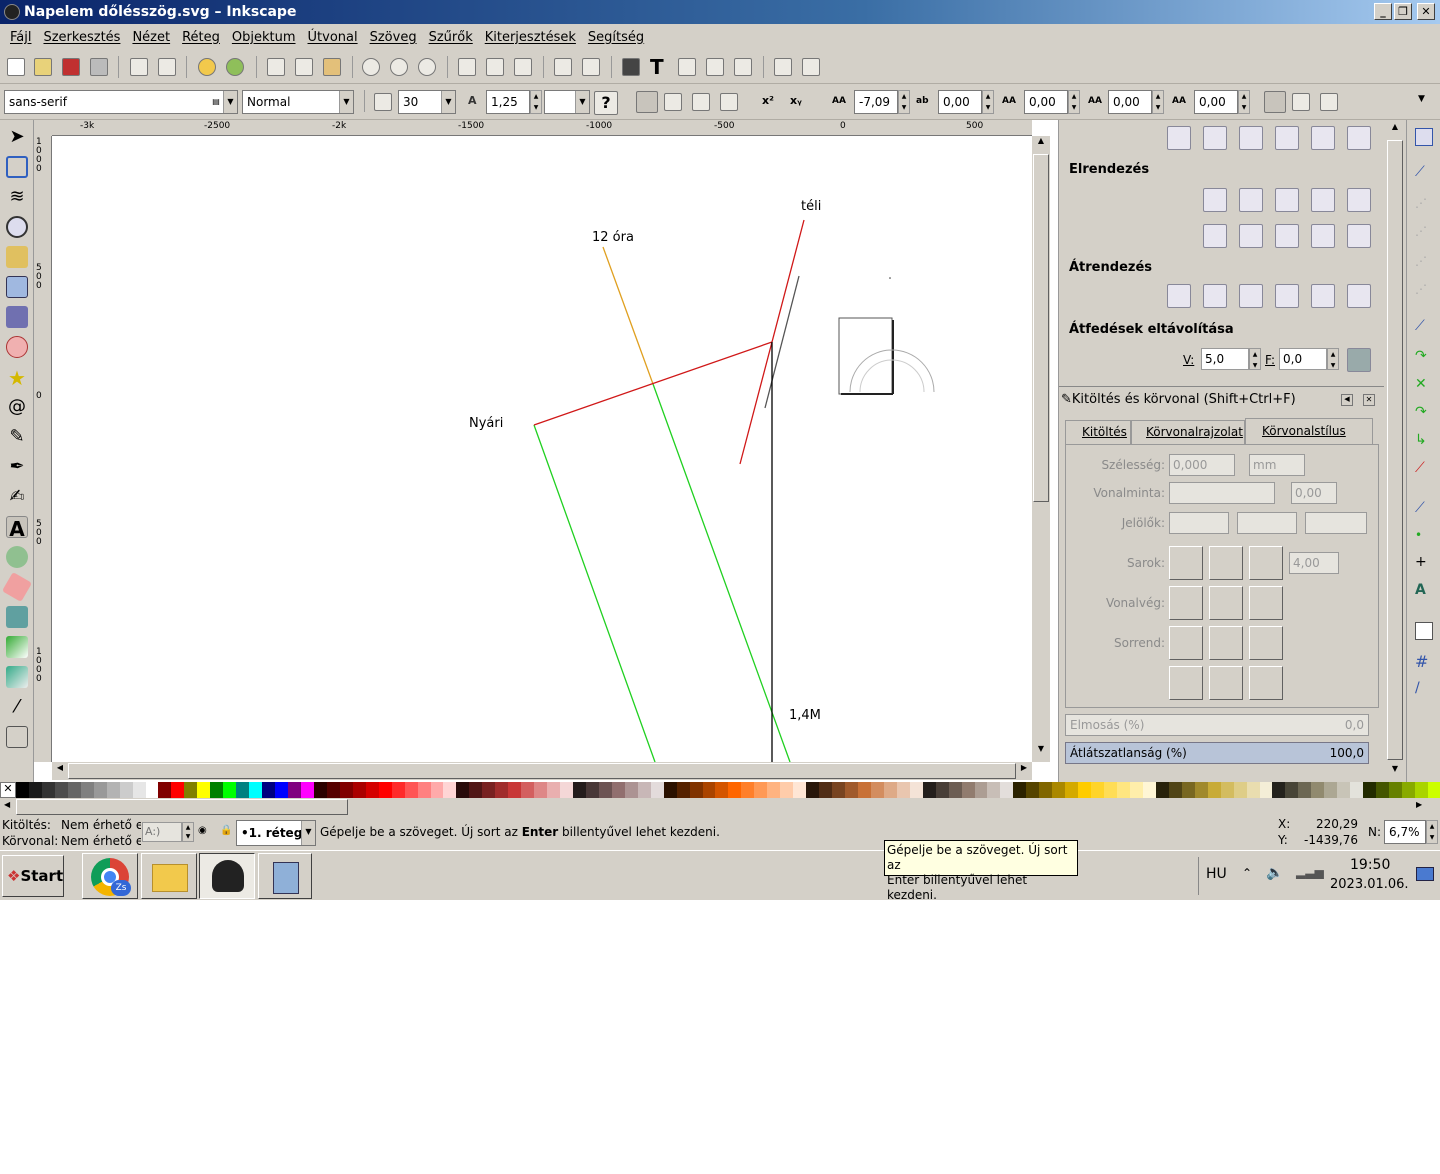  What do you see at coordinates (201, 37) in the screenshot?
I see `menu-layer: Réteg` at bounding box center [201, 37].